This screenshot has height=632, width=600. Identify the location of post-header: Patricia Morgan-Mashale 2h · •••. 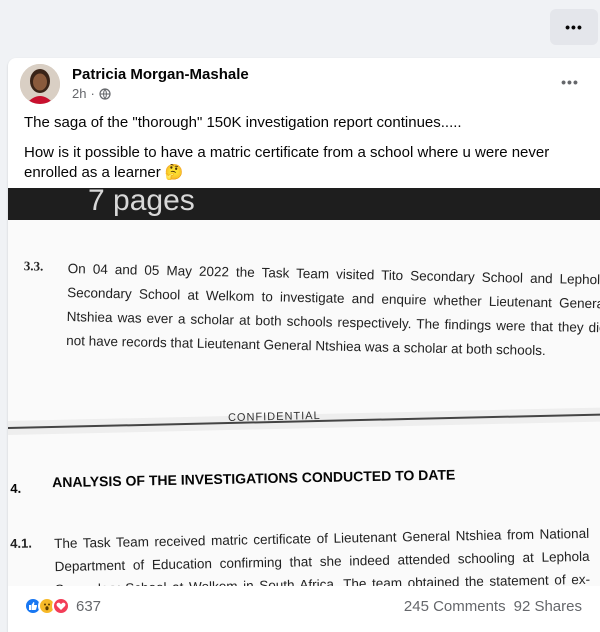
(304, 83).